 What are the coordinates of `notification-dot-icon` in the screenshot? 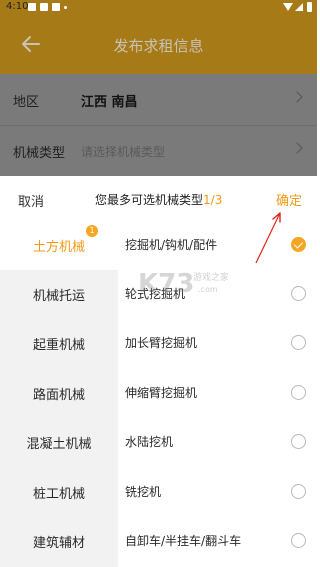 It's located at (65, 7).